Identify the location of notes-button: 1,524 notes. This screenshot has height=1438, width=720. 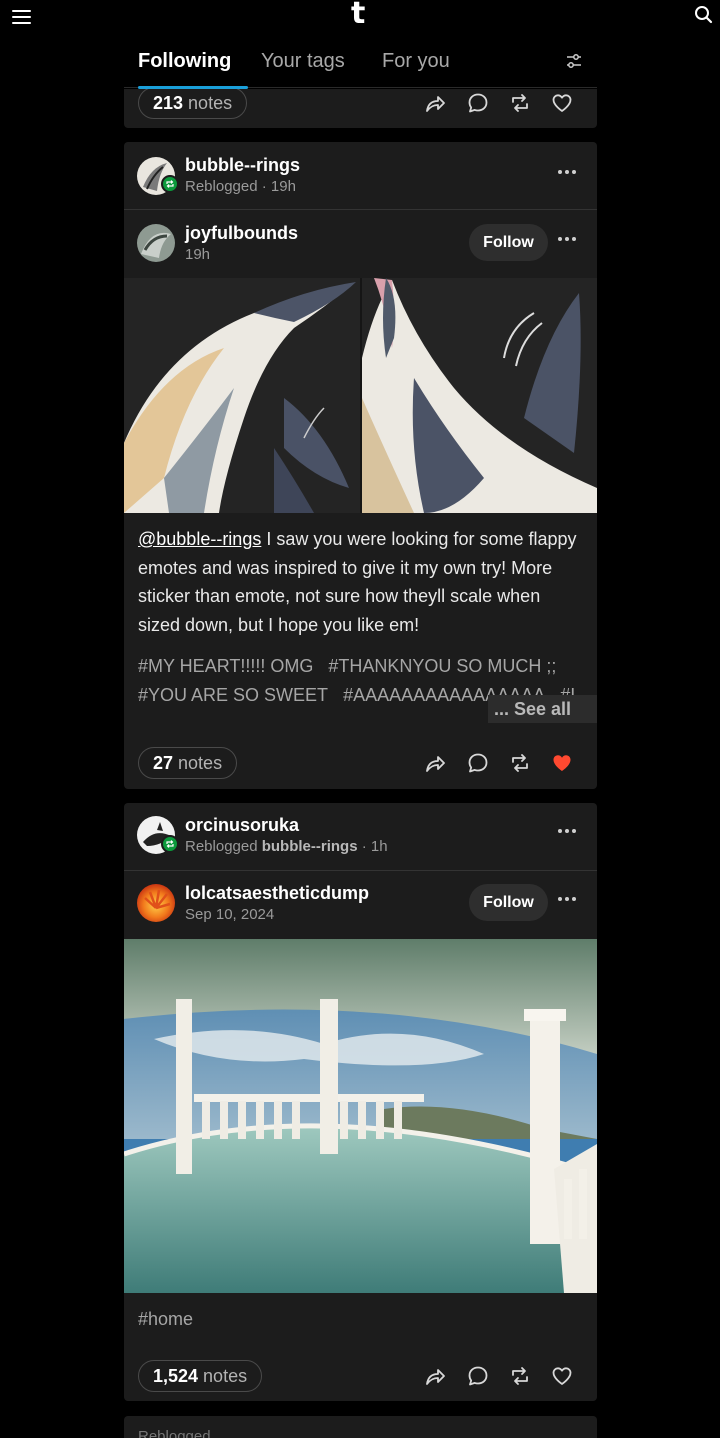
(200, 1376).